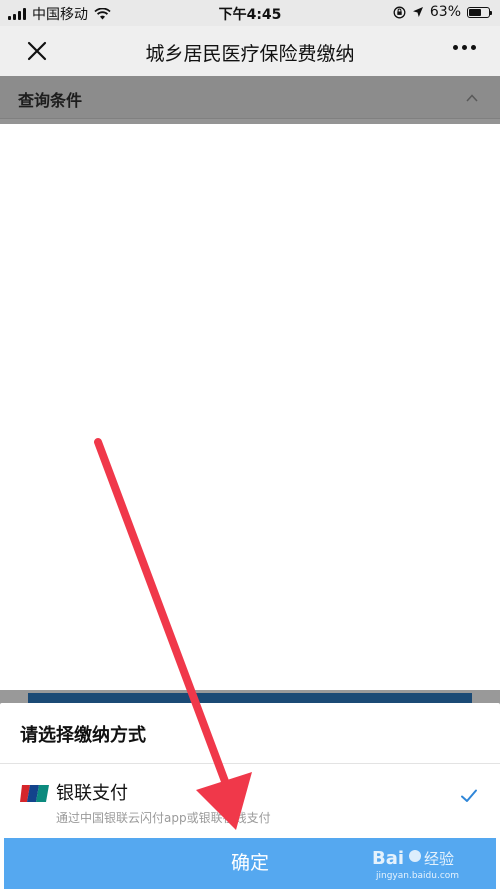  I want to click on baidu-jingyan-watermark: Bai 经验 jingyan.baidu.com, so click(415, 864).